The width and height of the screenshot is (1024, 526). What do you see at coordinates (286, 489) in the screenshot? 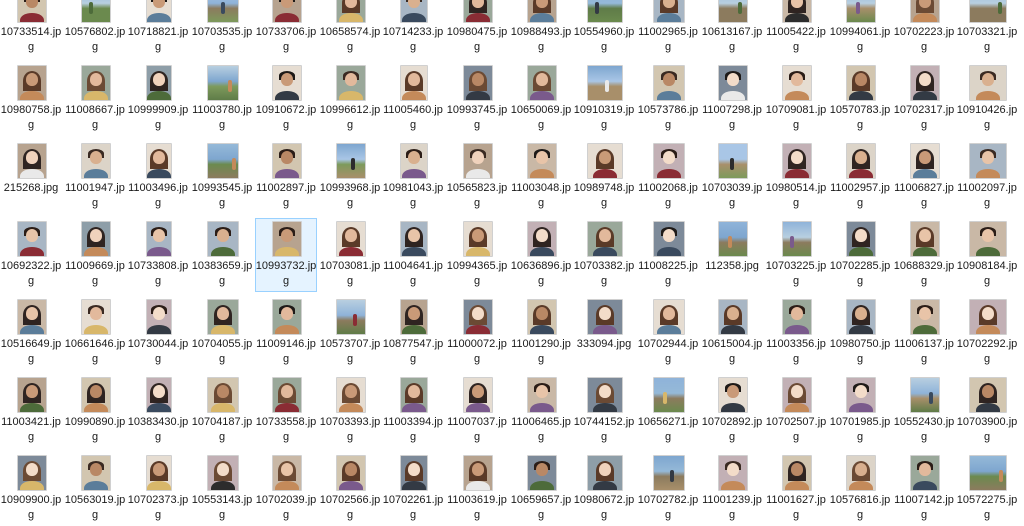
I see `file-item: 10702039.jpg` at bounding box center [286, 489].